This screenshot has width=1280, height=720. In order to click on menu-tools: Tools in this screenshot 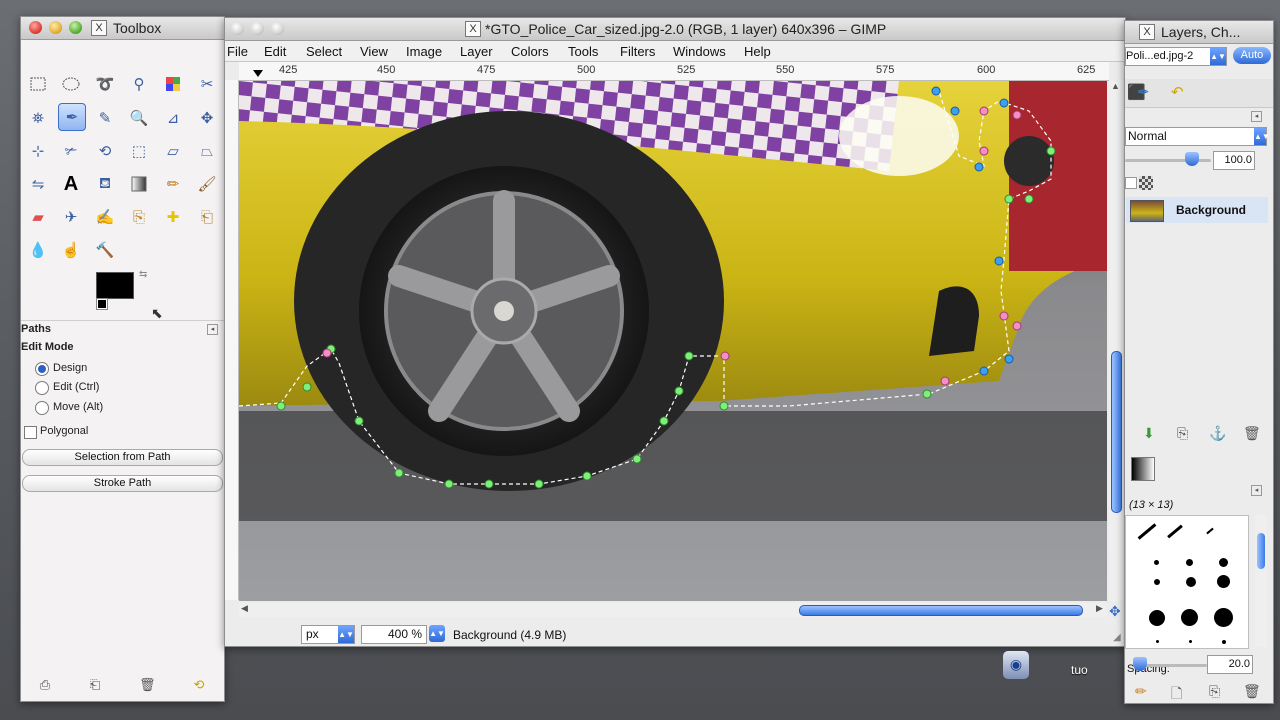, I will do `click(583, 51)`.